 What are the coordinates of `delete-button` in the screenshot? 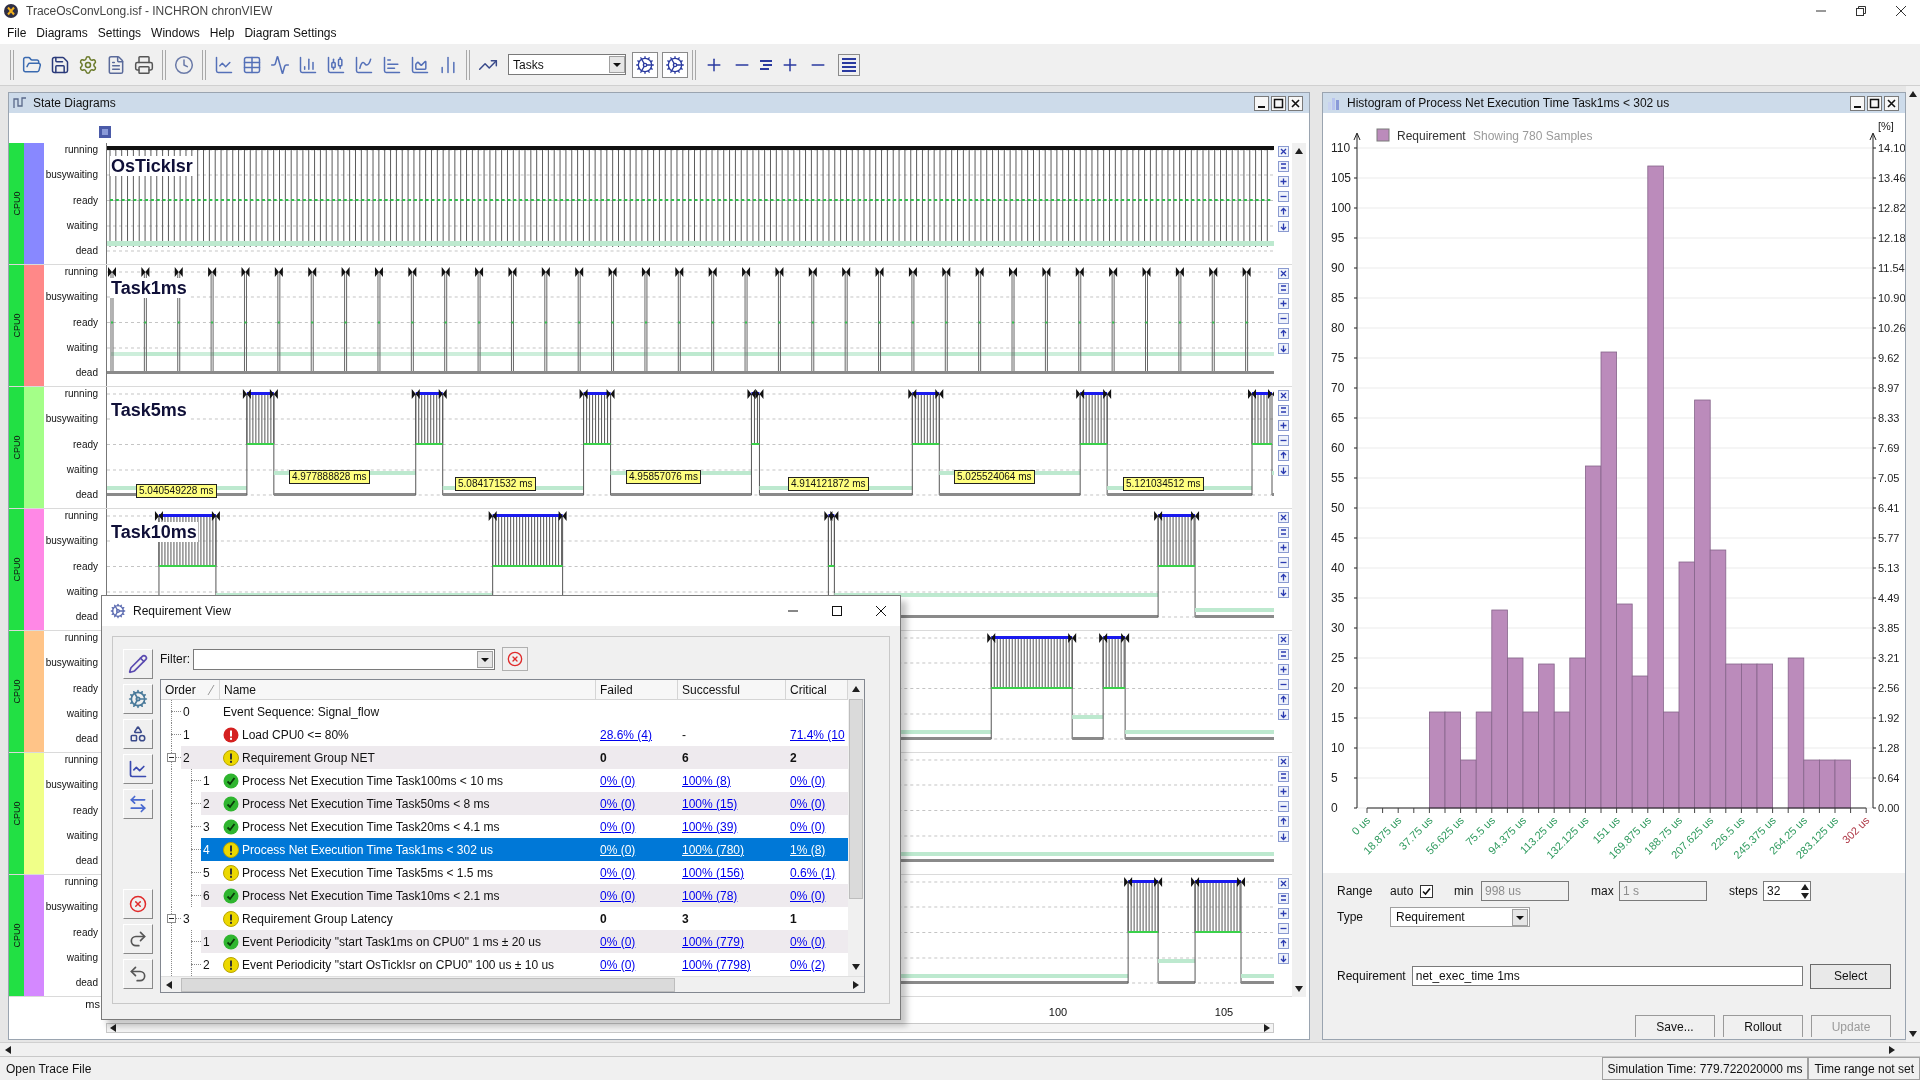 It's located at (138, 904).